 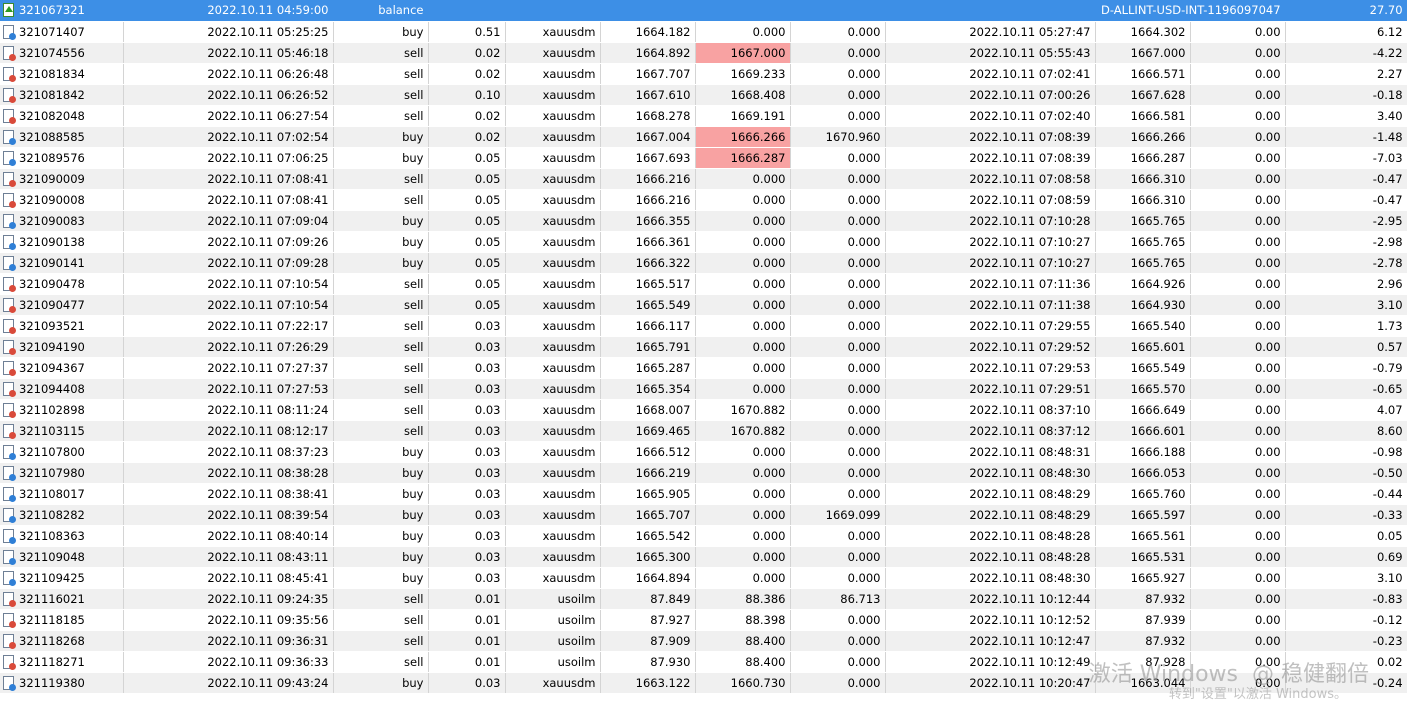 I want to click on profit-cell: -0.44, so click(x=1346, y=494).